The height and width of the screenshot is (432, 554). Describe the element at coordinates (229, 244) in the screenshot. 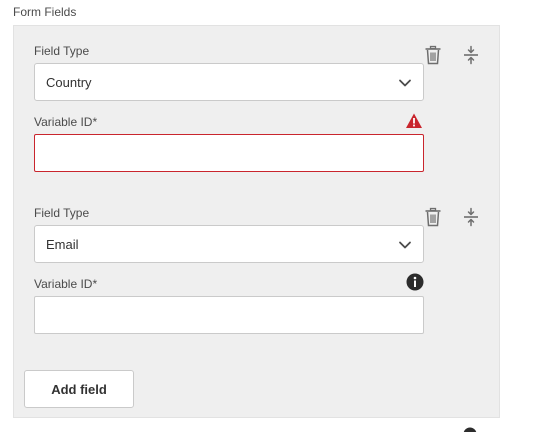

I see `field-type-select: Email` at that location.